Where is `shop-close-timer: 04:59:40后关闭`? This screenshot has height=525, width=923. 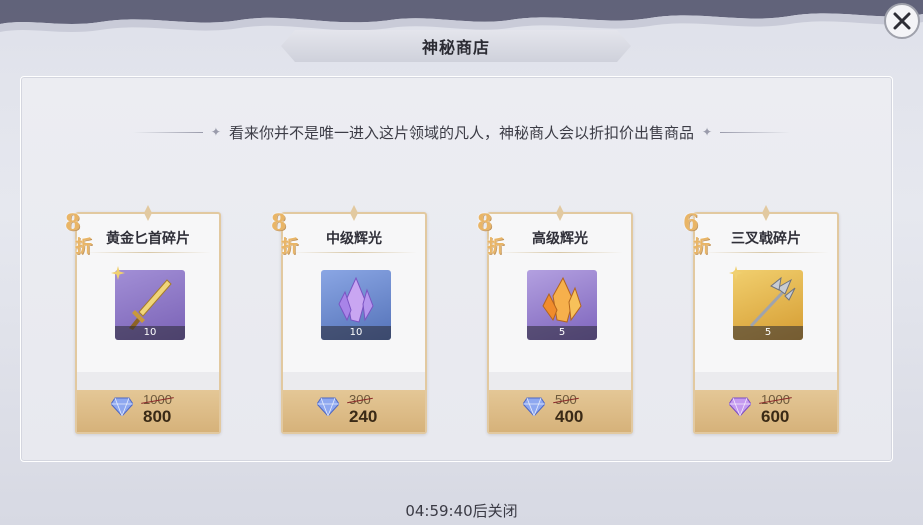
shop-close-timer: 04:59:40后关闭 is located at coordinates (461, 511).